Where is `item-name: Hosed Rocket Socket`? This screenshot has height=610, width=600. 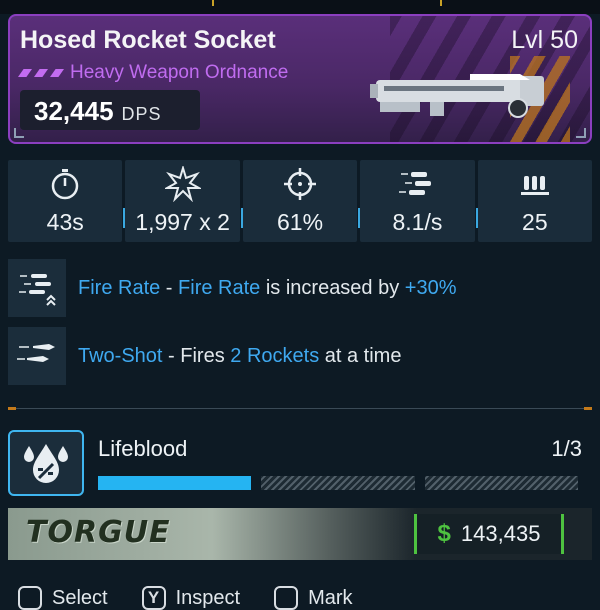 item-name: Hosed Rocket Socket is located at coordinates (148, 40).